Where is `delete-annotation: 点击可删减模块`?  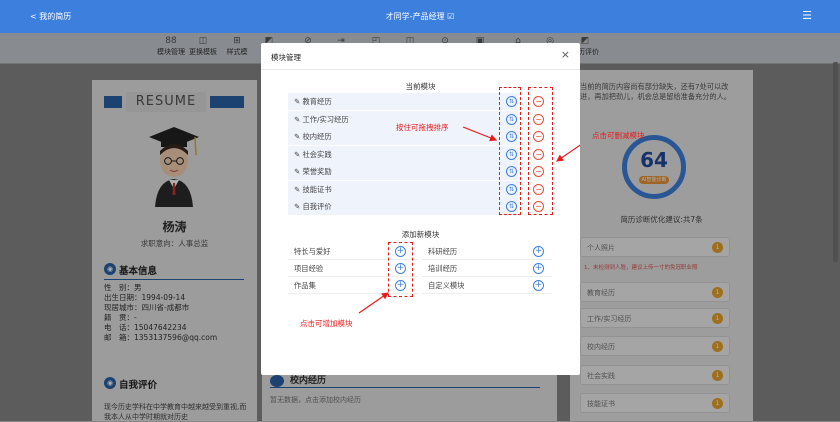
delete-annotation: 点击可删减模块 is located at coordinates (618, 135).